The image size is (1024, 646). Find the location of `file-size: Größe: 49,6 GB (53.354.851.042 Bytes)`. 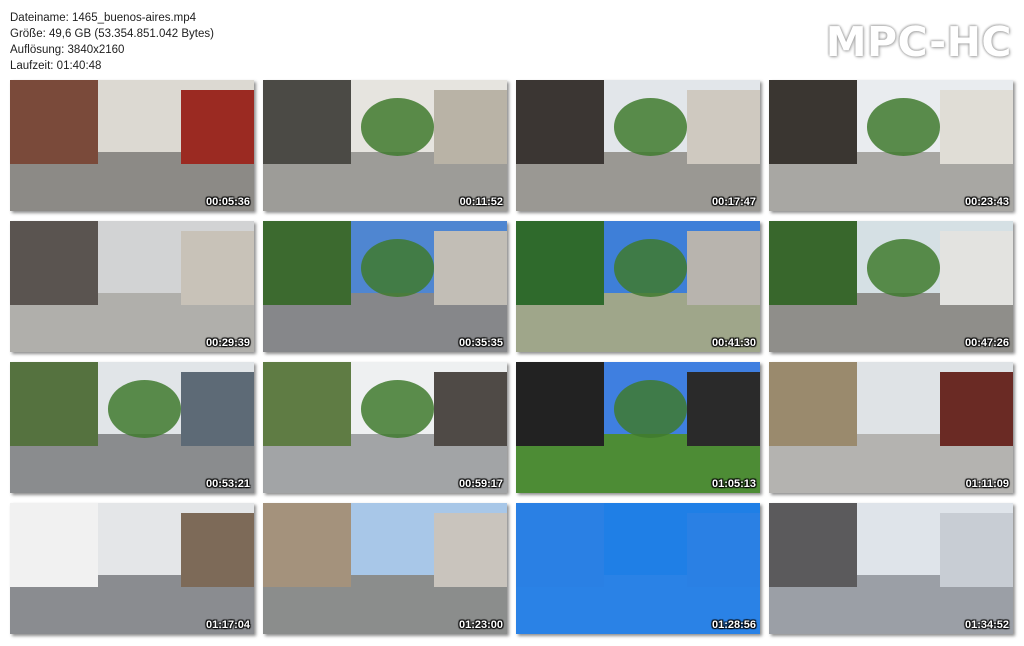

file-size: Größe: 49,6 GB (53.354.851.042 Bytes) is located at coordinates (112, 34).